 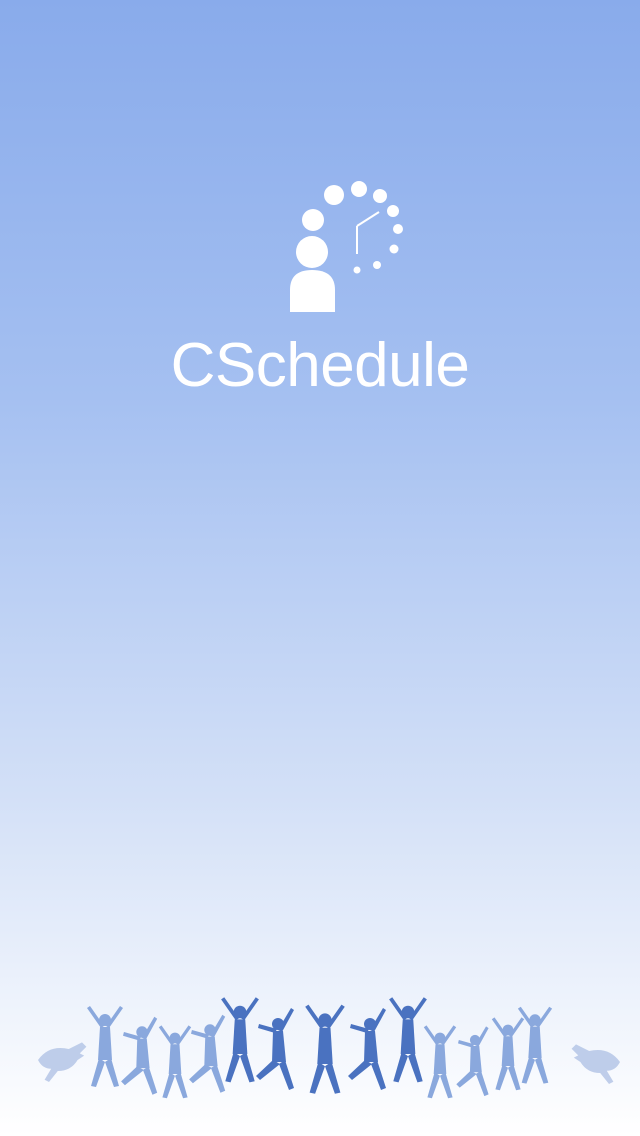 I want to click on app-logo-icon, so click(x=346, y=246).